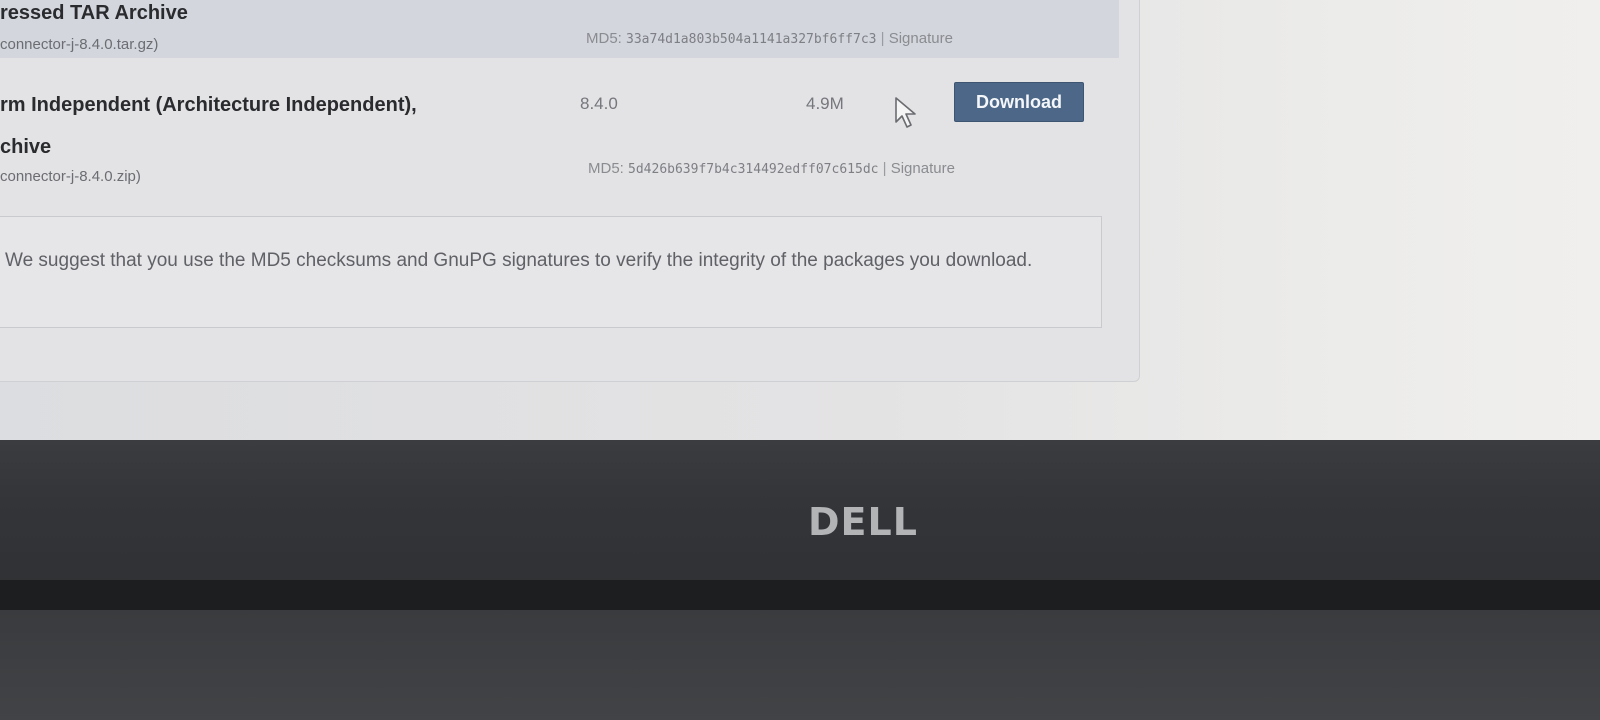  Describe the element at coordinates (905, 112) in the screenshot. I see `mouse-pointer-icon` at that location.